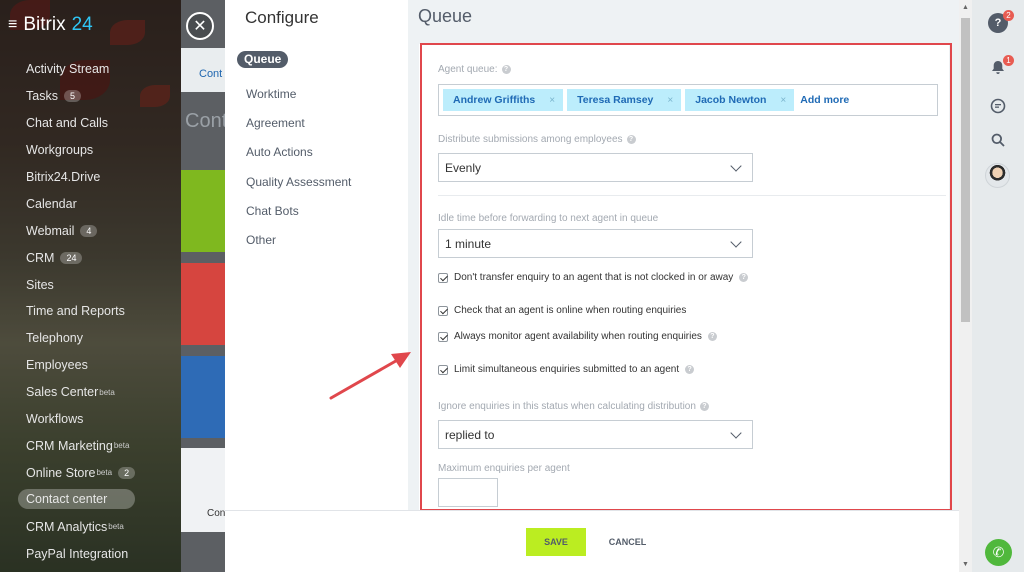 The height and width of the screenshot is (572, 1024). I want to click on sidebar-item-tasks: Tasks 5, so click(80, 96).